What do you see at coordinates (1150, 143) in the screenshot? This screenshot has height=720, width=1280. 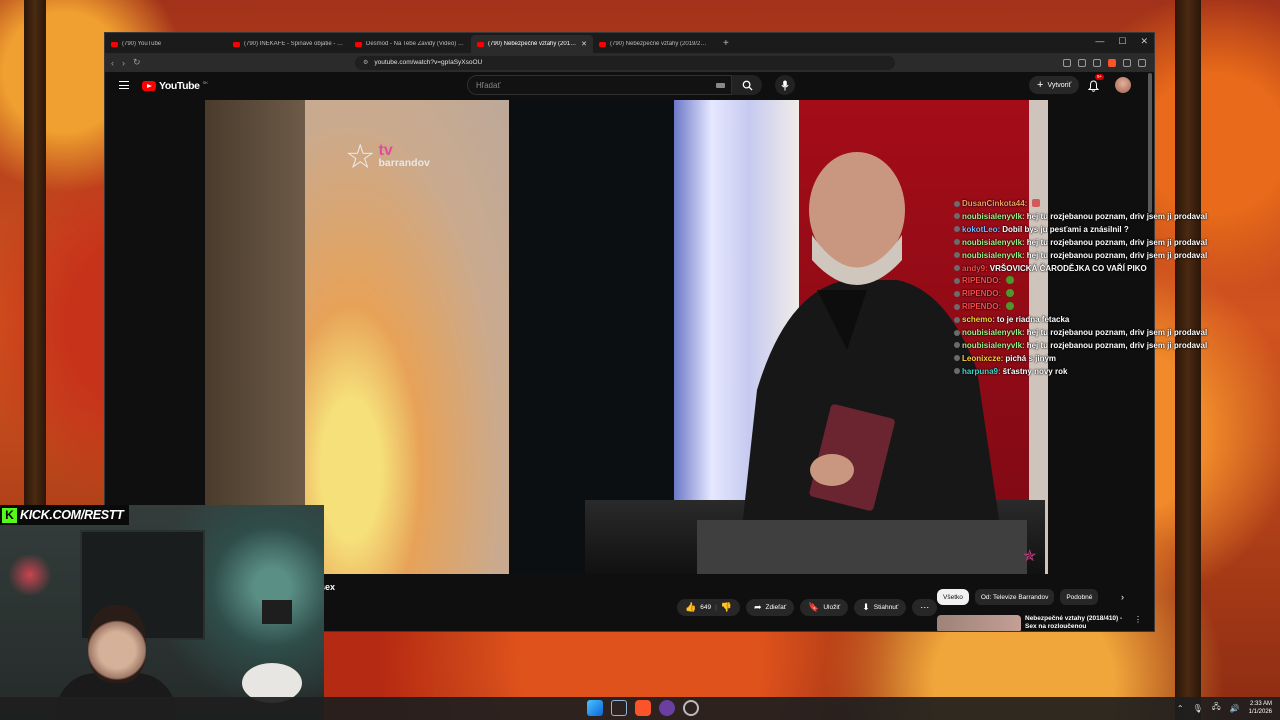 I see `page-scrollbar` at bounding box center [1150, 143].